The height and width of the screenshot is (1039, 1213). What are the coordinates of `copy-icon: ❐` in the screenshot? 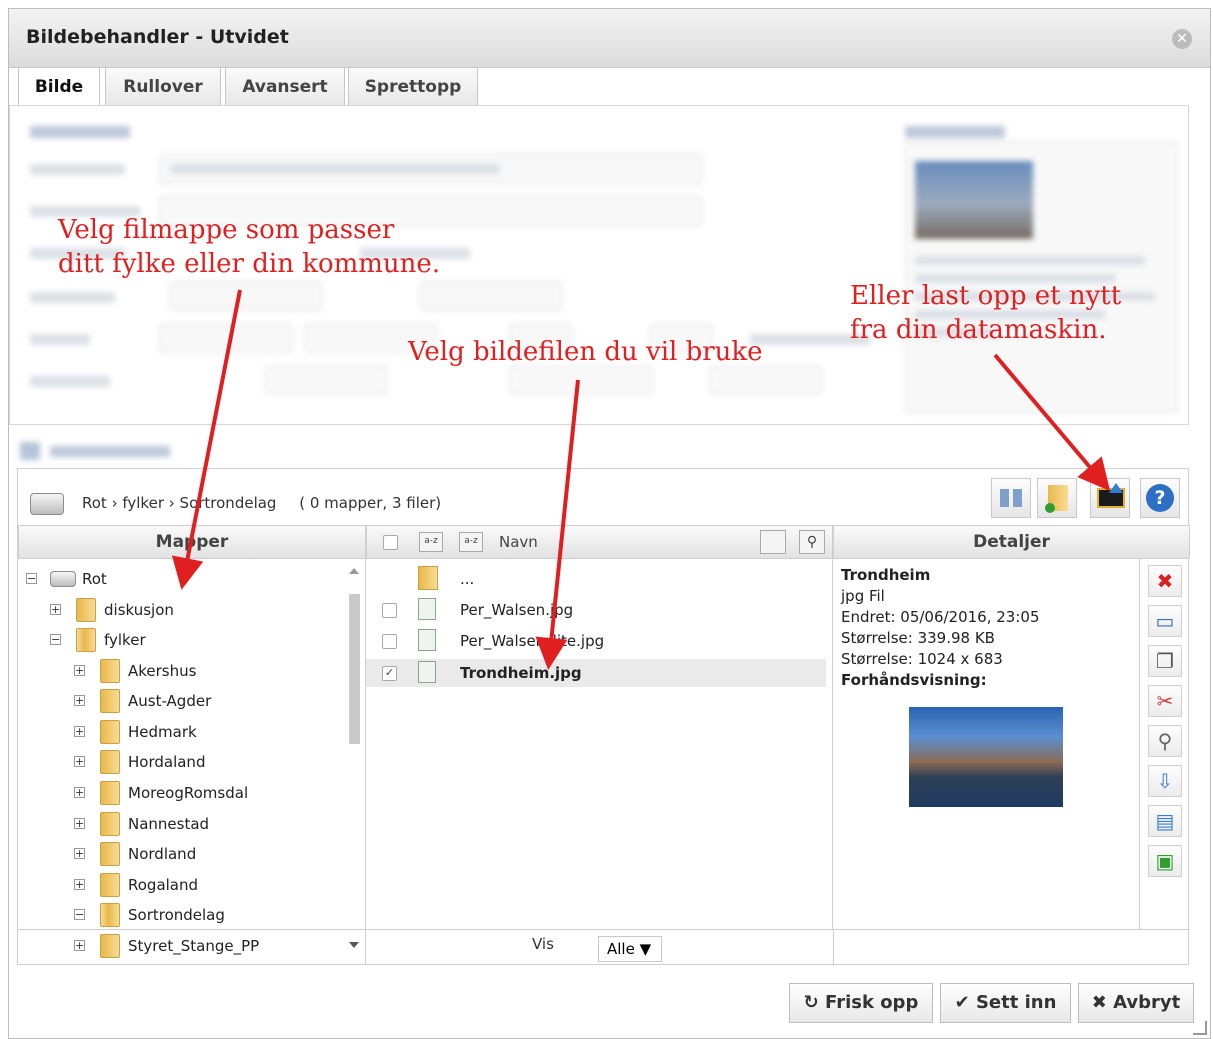 It's located at (1165, 661).